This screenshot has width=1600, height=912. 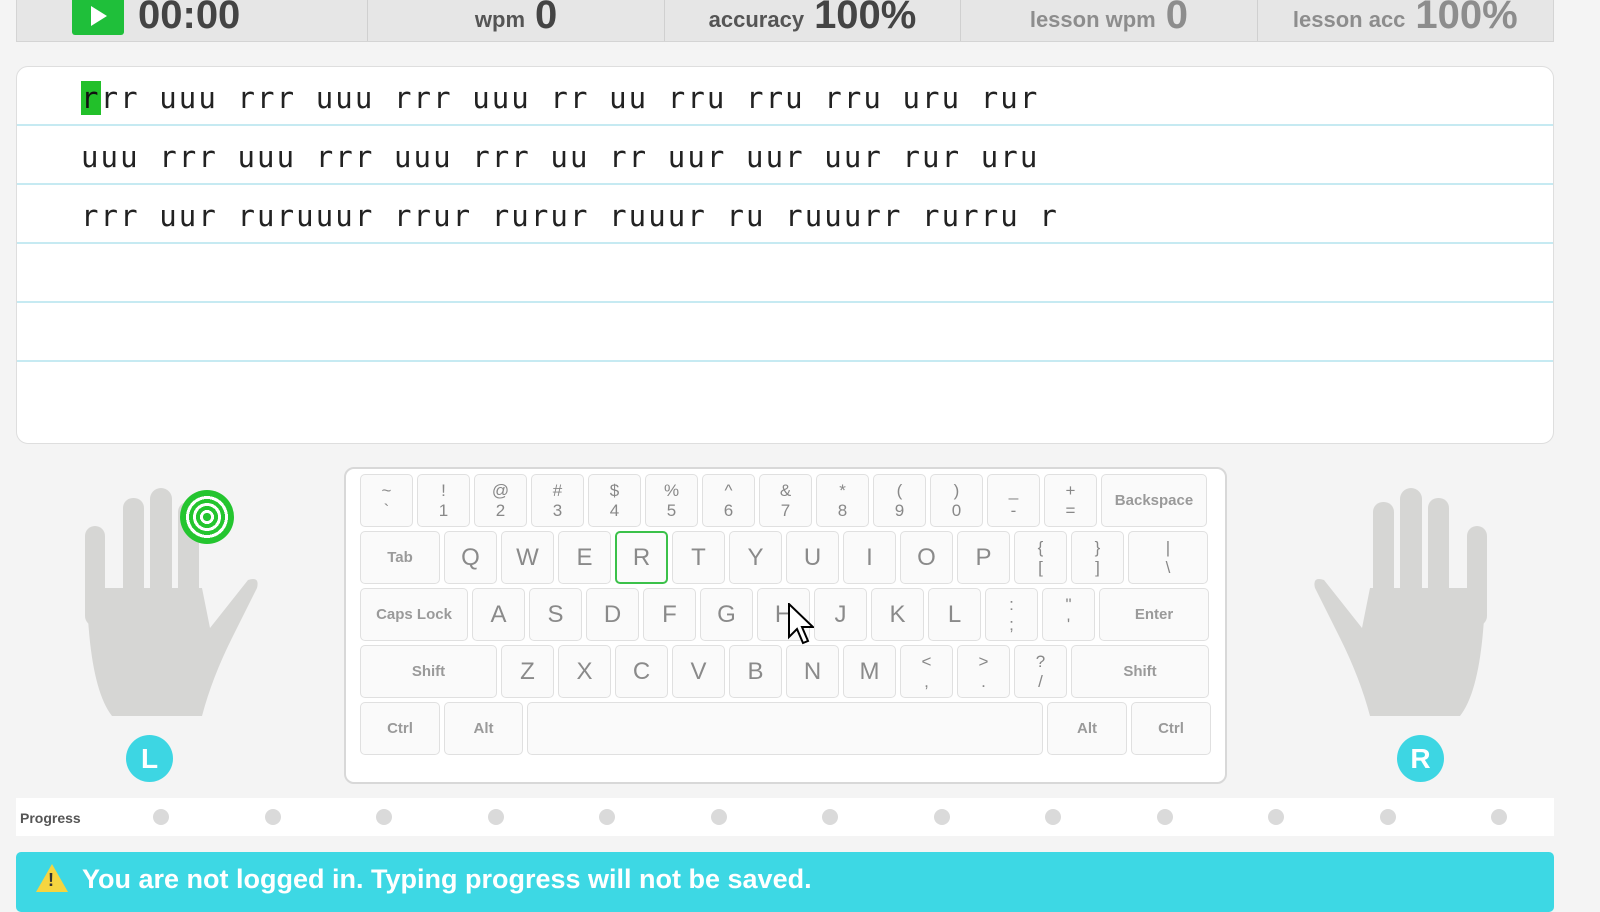 What do you see at coordinates (698, 671) in the screenshot?
I see `key-v: V` at bounding box center [698, 671].